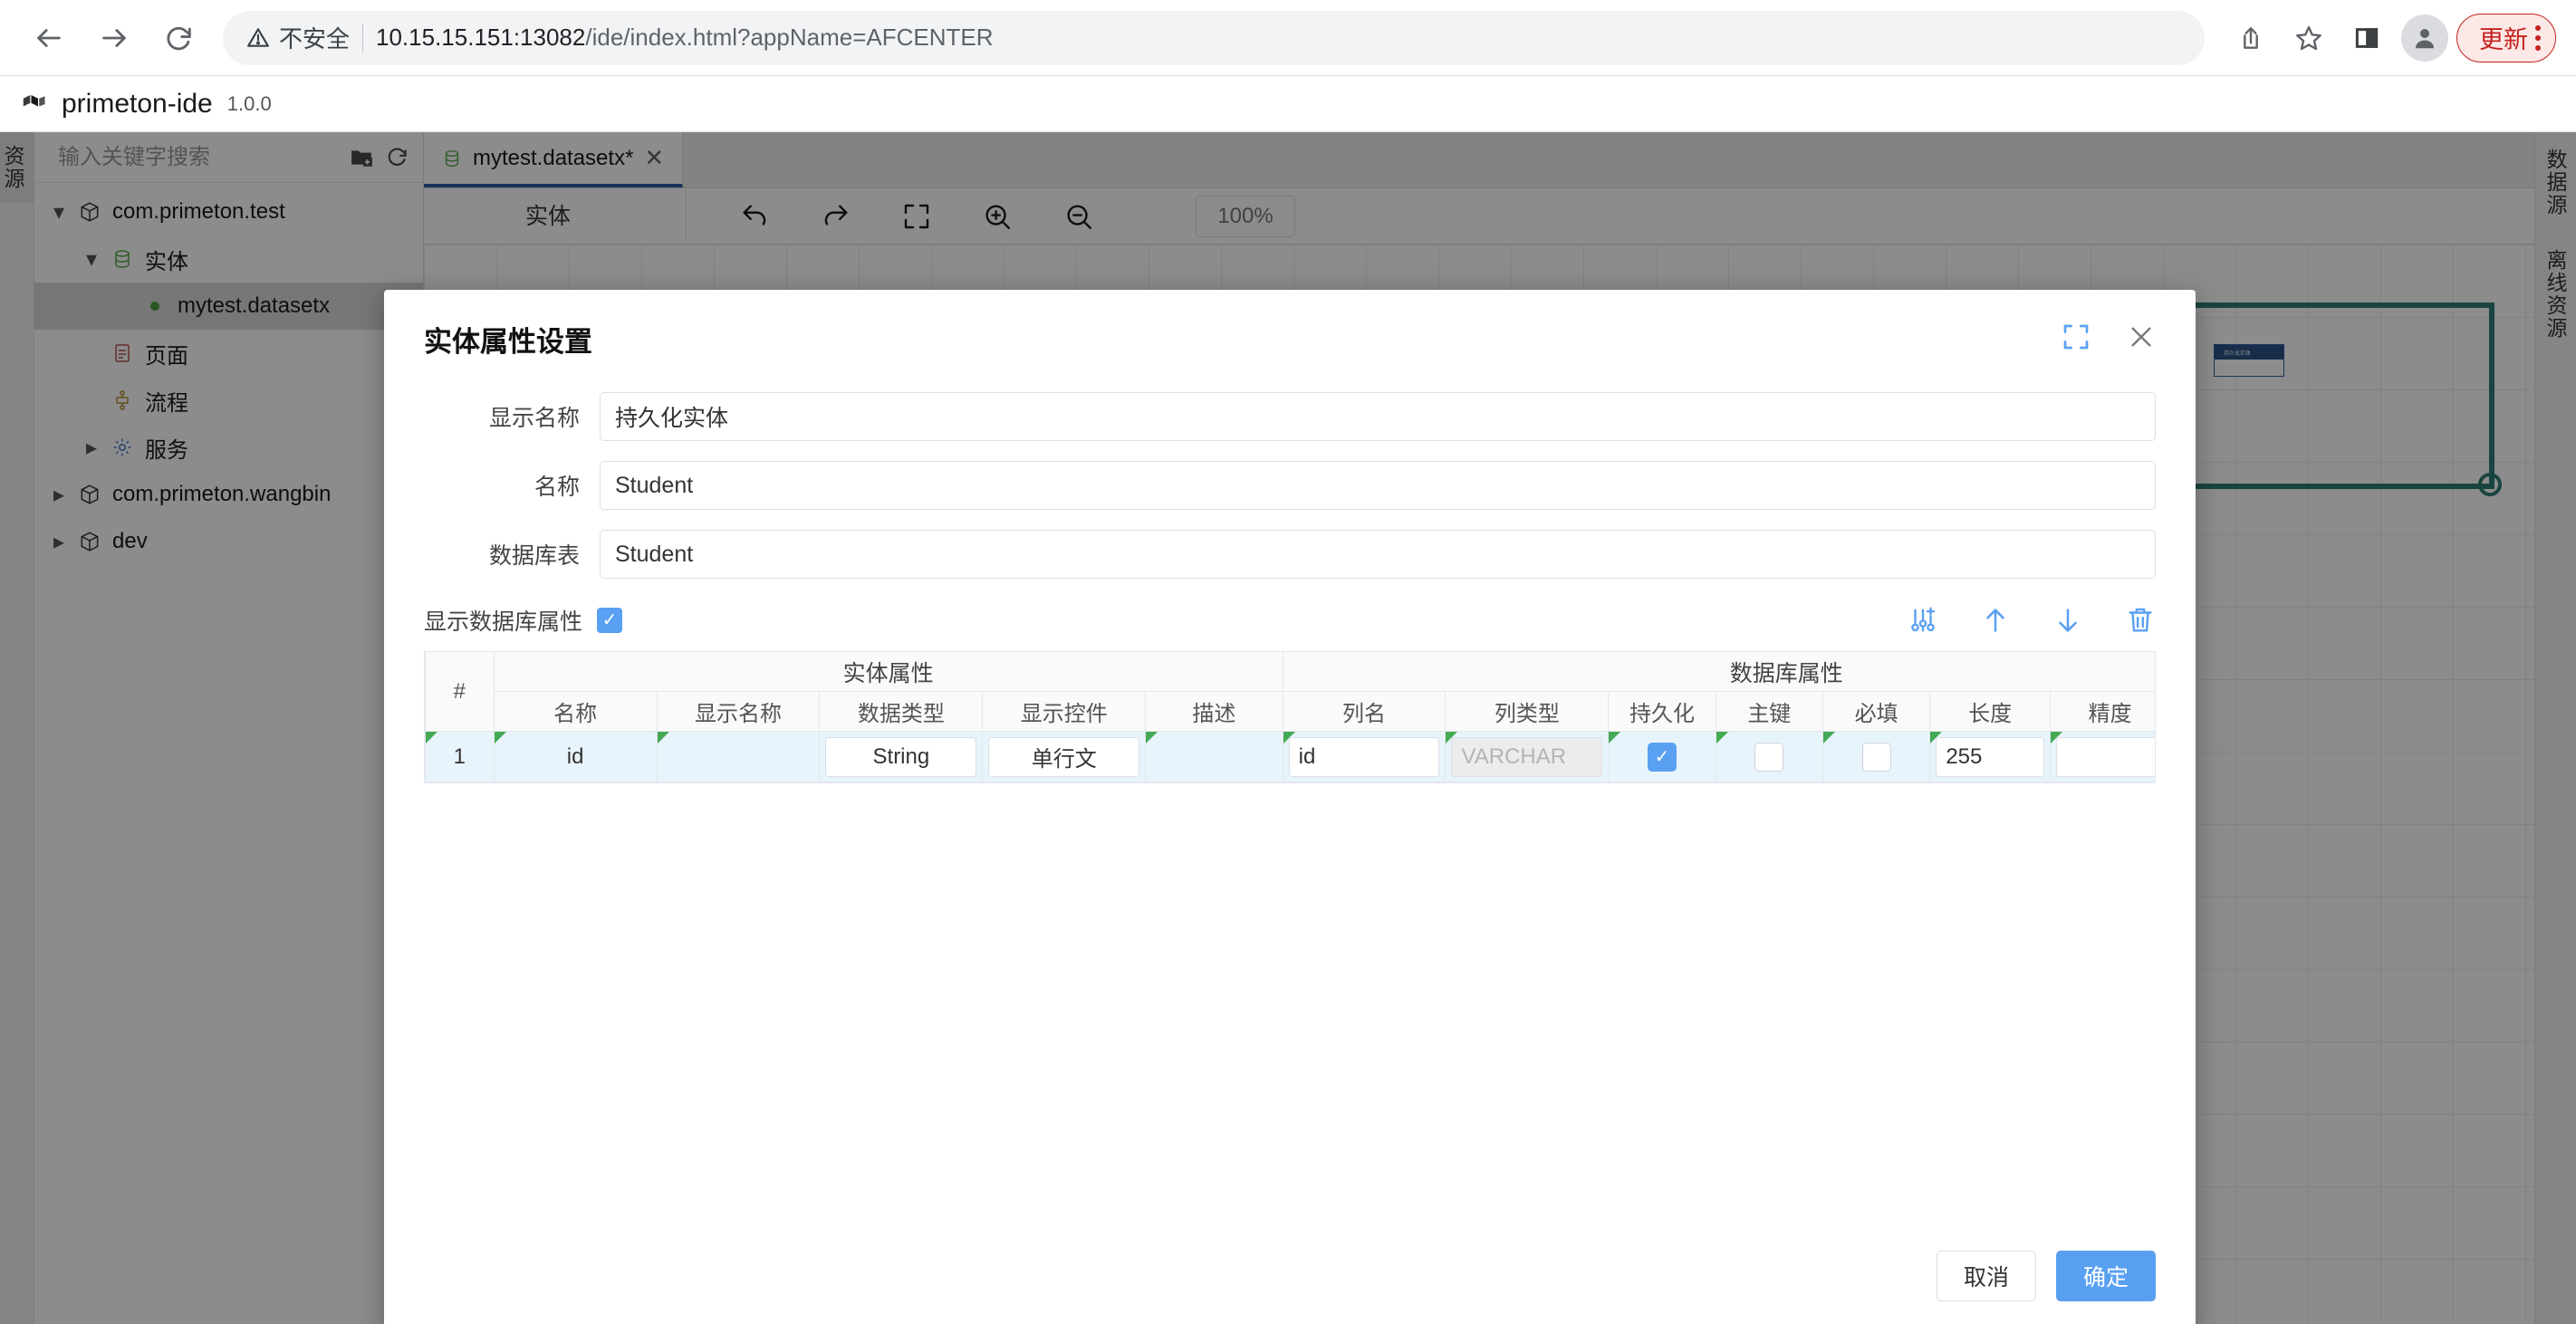 The height and width of the screenshot is (1324, 2576). I want to click on maximize-icon, so click(2076, 337).